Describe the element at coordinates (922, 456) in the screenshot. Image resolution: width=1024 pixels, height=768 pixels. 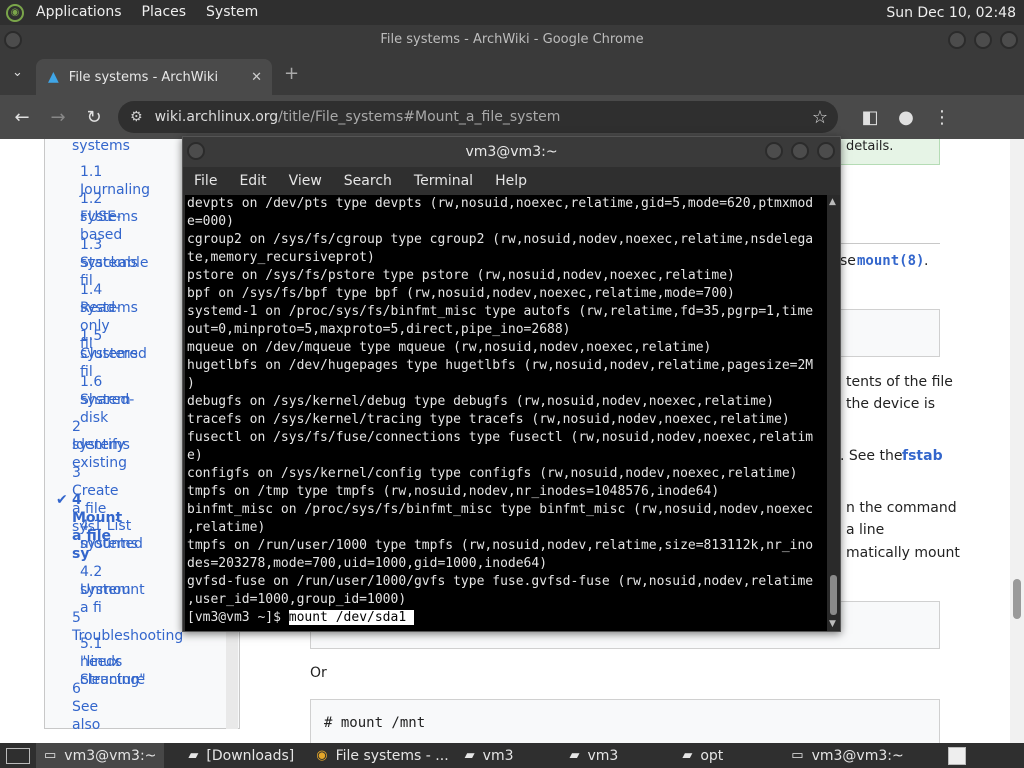
I see `fstab-link: fstab` at that location.